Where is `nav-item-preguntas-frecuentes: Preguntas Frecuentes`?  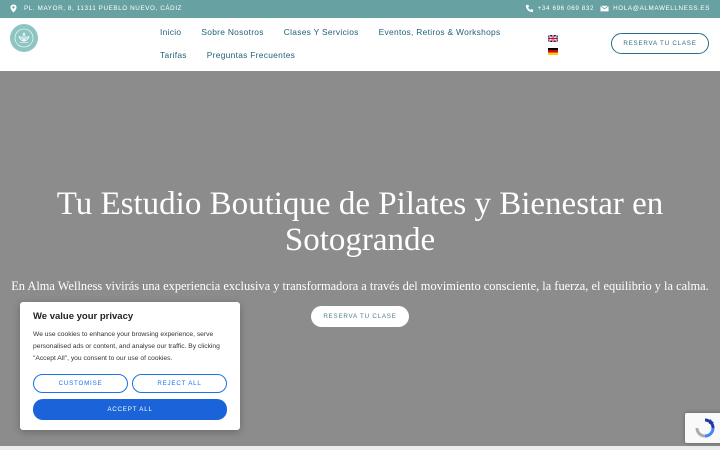
nav-item-preguntas-frecuentes: Preguntas Frecuentes is located at coordinates (251, 55).